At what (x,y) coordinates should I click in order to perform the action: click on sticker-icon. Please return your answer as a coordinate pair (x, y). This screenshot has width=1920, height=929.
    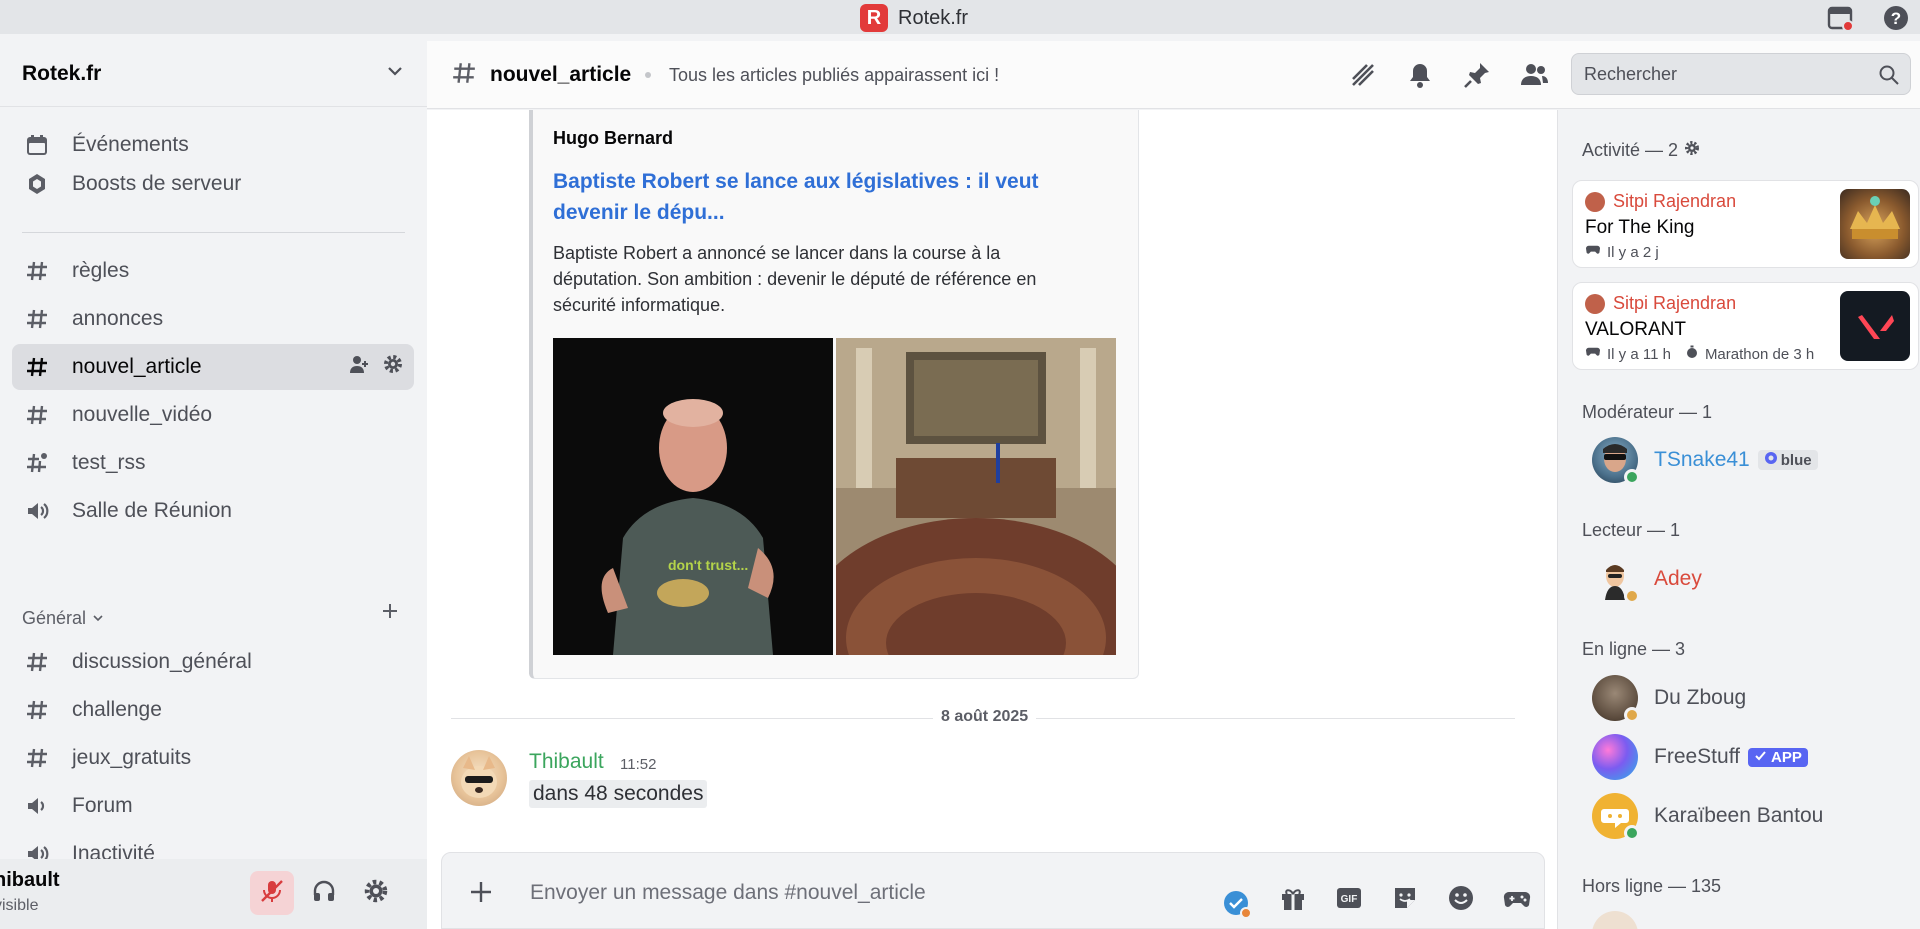
    Looking at the image, I should click on (1405, 900).